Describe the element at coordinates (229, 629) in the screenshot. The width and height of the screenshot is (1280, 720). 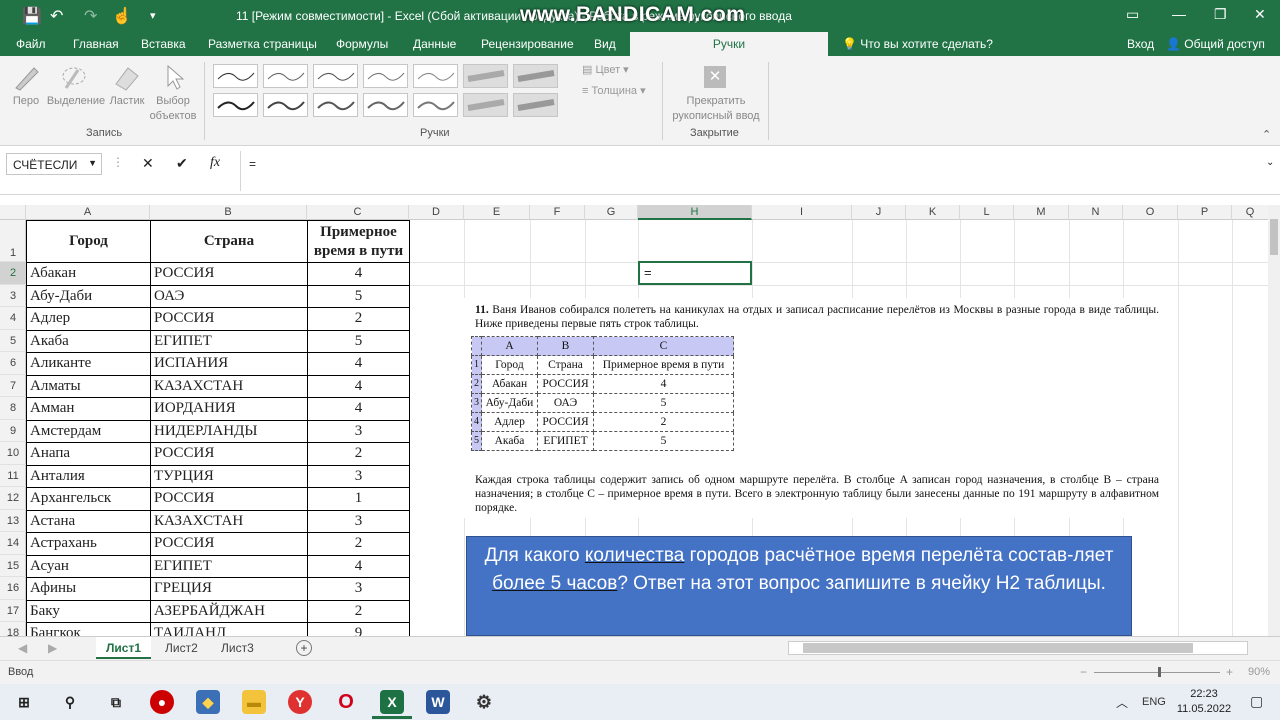
I see `country-cell: ТАИЛАНД` at that location.